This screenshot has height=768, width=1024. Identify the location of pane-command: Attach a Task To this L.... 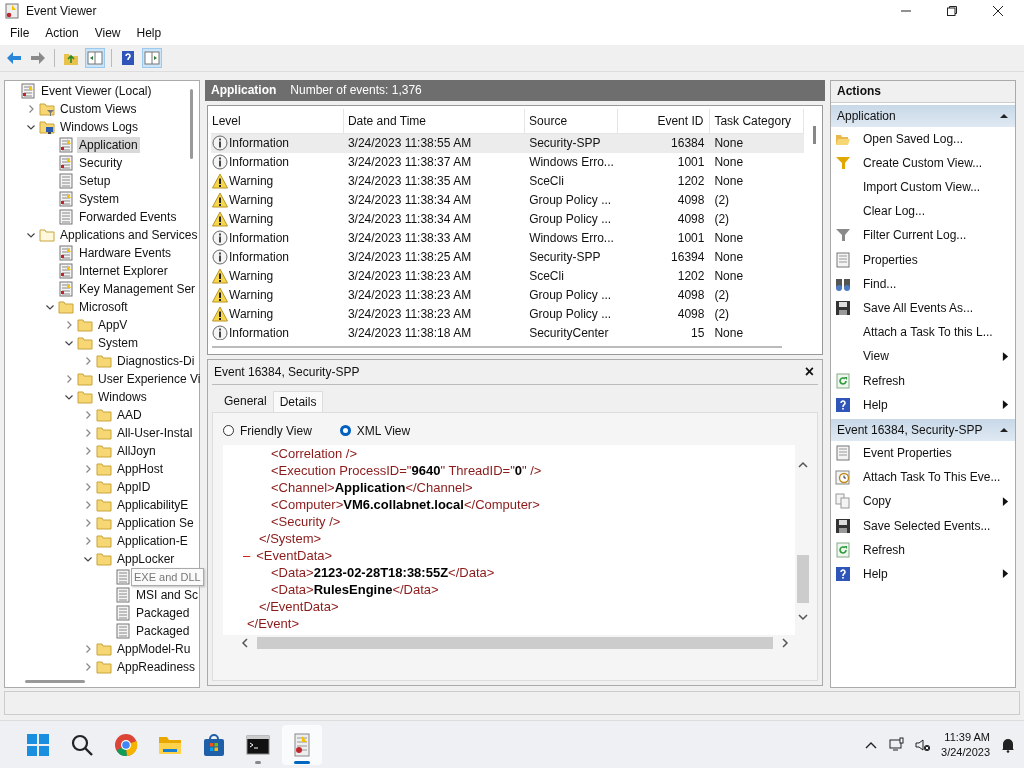
(923, 332).